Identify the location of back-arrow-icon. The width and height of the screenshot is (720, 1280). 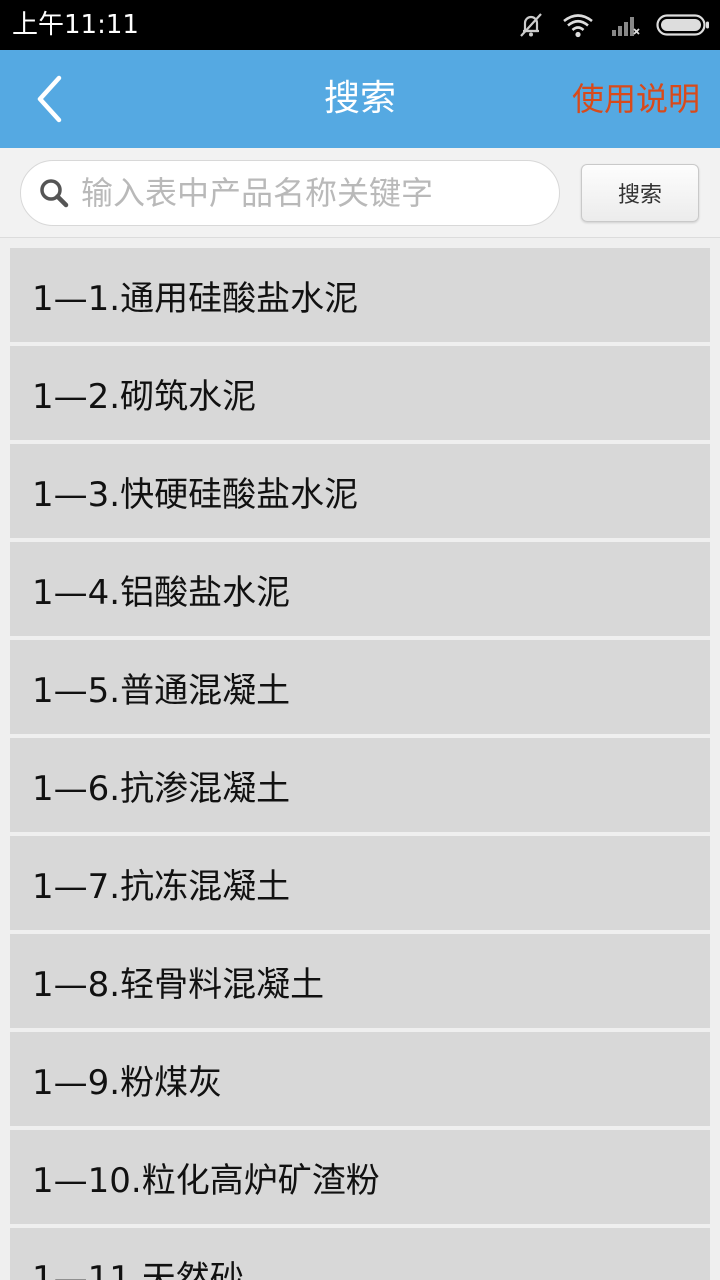
(49, 99).